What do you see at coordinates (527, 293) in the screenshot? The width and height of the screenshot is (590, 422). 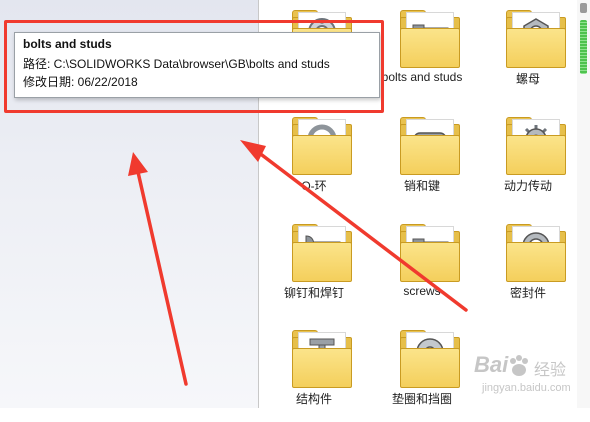 I see `folder-label: 密封件` at bounding box center [527, 293].